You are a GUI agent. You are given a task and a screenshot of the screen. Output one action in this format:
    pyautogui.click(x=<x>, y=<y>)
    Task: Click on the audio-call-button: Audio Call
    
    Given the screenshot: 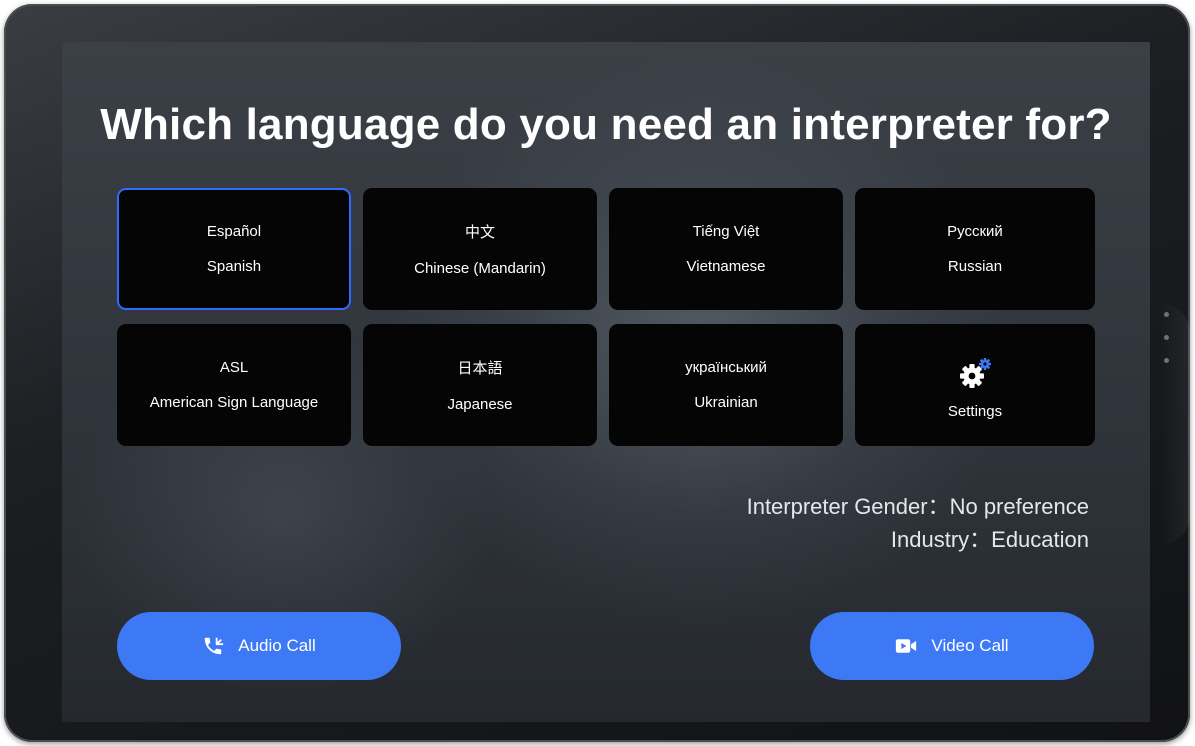 What is the action you would take?
    pyautogui.click(x=259, y=646)
    